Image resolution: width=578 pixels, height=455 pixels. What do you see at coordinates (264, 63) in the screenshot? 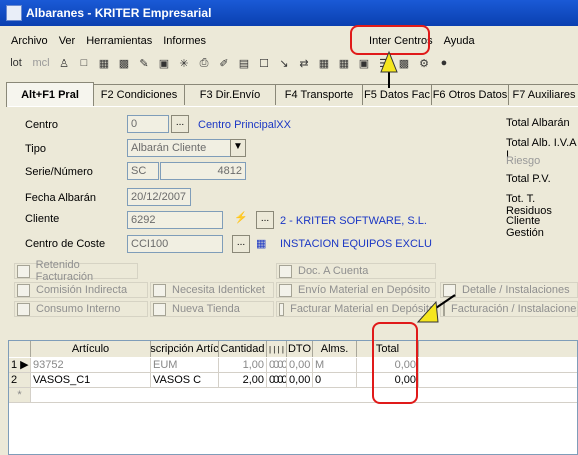
I see `box-icon: ☐` at bounding box center [264, 63].